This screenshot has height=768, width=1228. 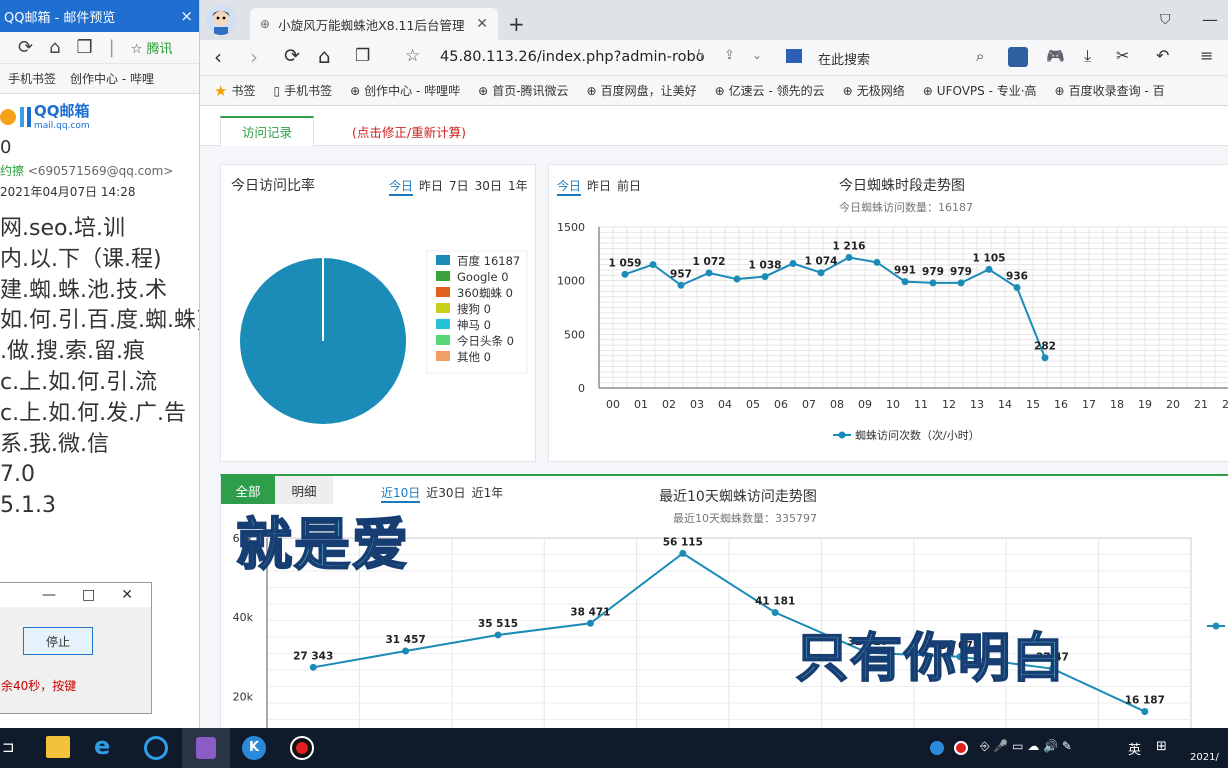 I want to click on y-tick-label: 500, so click(x=574, y=334).